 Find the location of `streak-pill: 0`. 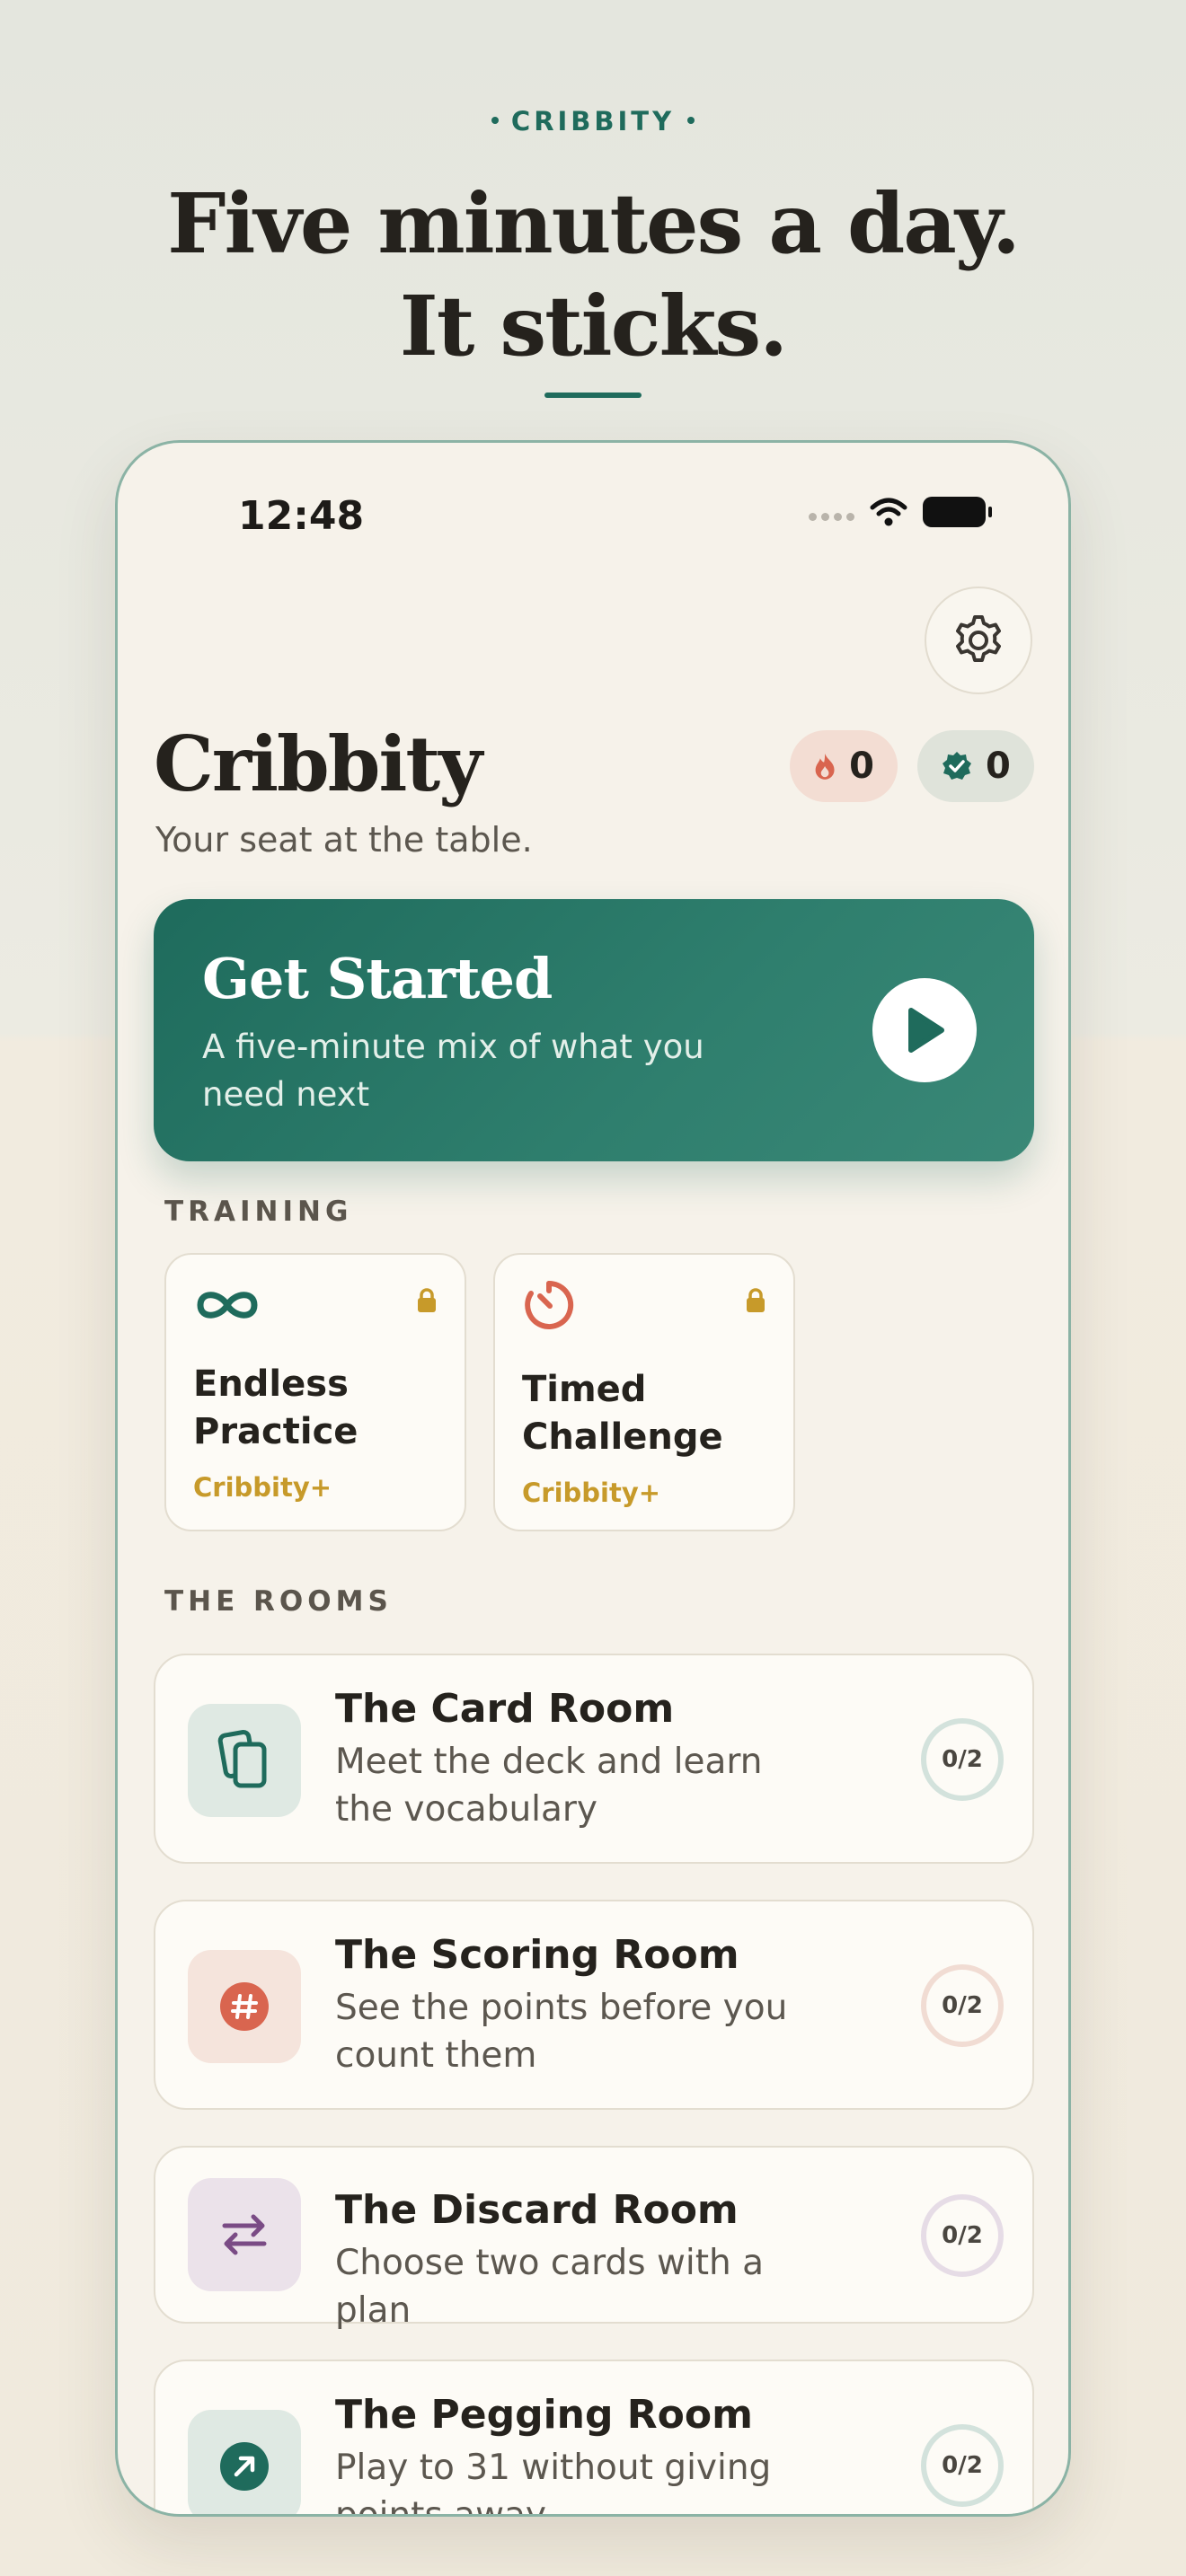

streak-pill: 0 is located at coordinates (844, 766).